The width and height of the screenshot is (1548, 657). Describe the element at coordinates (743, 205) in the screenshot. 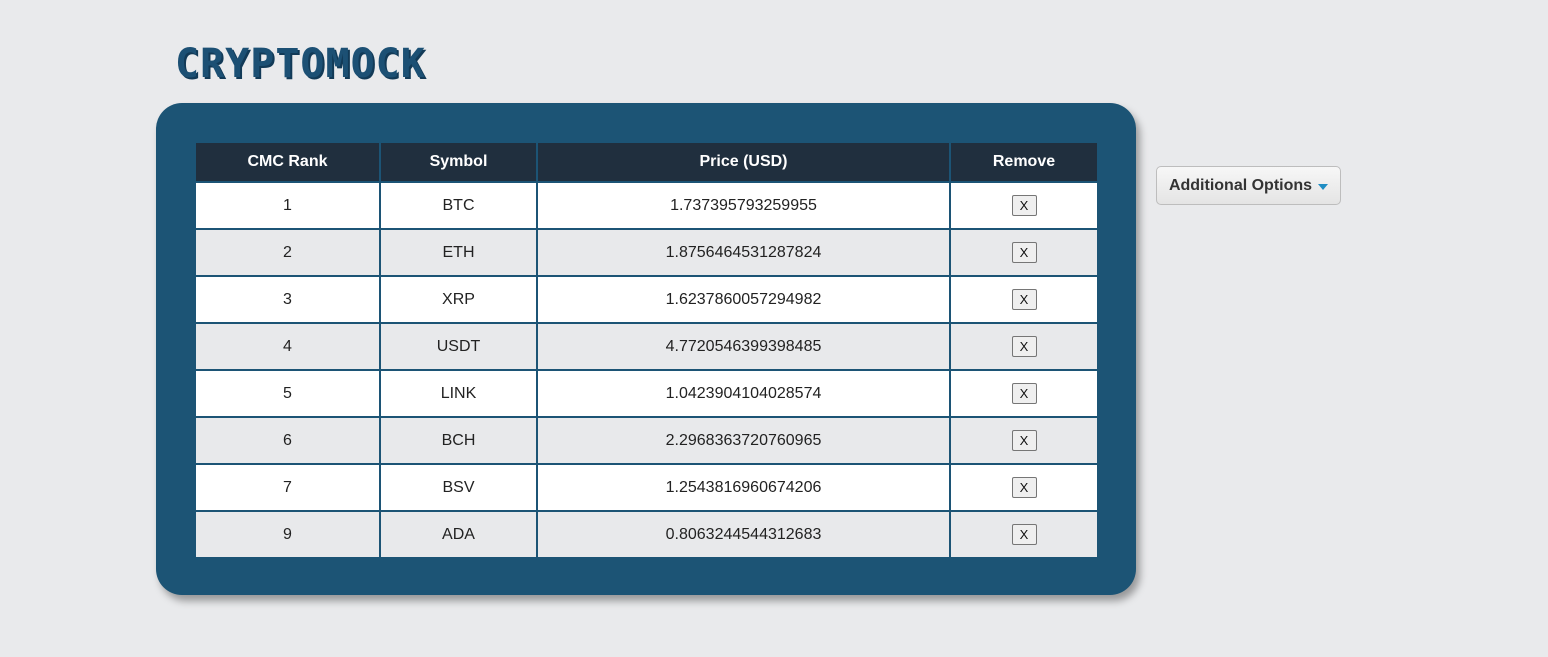

I see `price-cell: 1.737395793259955` at that location.